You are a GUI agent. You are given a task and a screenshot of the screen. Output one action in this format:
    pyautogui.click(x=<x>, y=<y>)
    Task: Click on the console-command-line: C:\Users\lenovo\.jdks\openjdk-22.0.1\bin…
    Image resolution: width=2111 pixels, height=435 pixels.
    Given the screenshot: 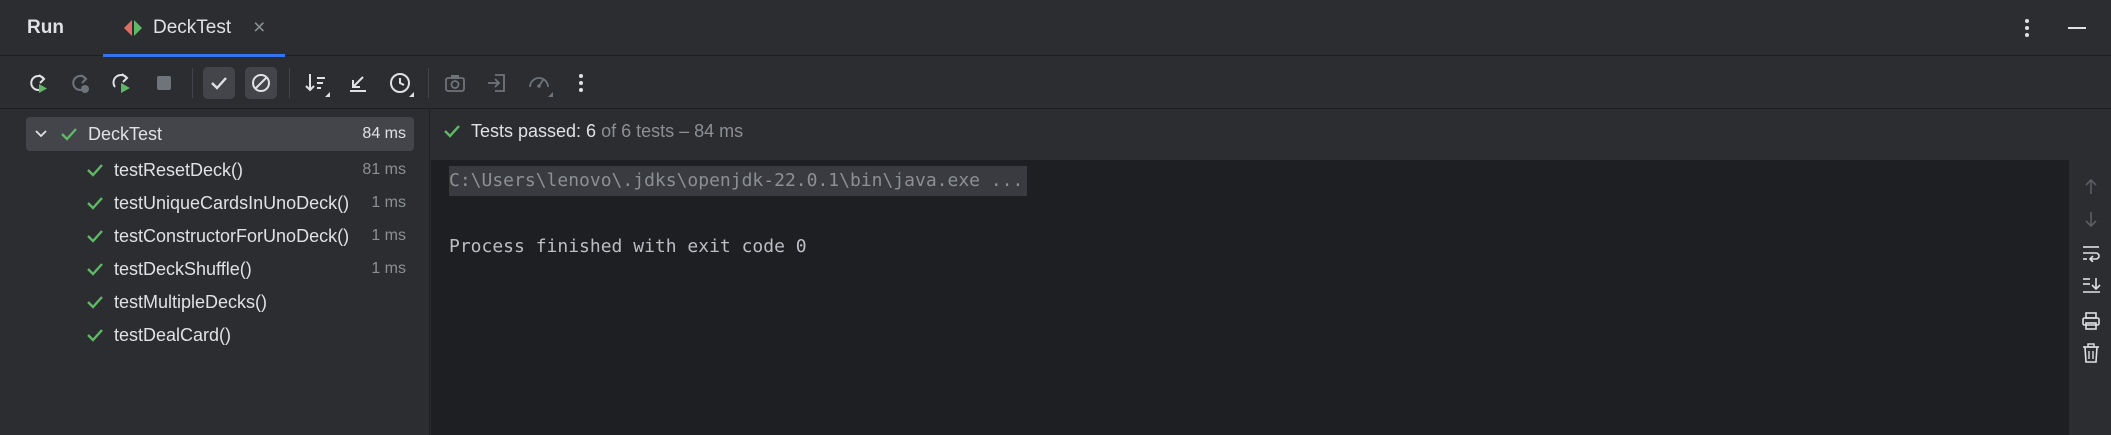 What is the action you would take?
    pyautogui.click(x=738, y=181)
    